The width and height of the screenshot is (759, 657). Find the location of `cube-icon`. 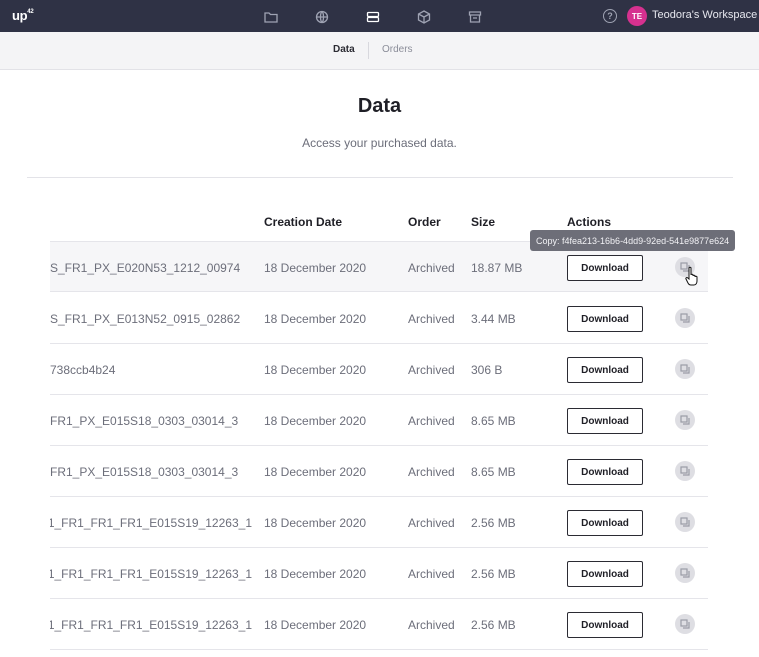

cube-icon is located at coordinates (423, 16).